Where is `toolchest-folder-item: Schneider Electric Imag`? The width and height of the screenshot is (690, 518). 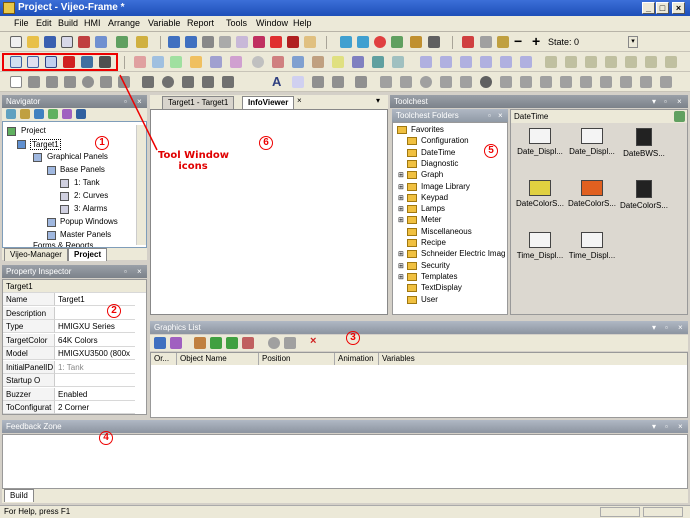
toolchest-folder-item: Schneider Electric Imag is located at coordinates (463, 253).